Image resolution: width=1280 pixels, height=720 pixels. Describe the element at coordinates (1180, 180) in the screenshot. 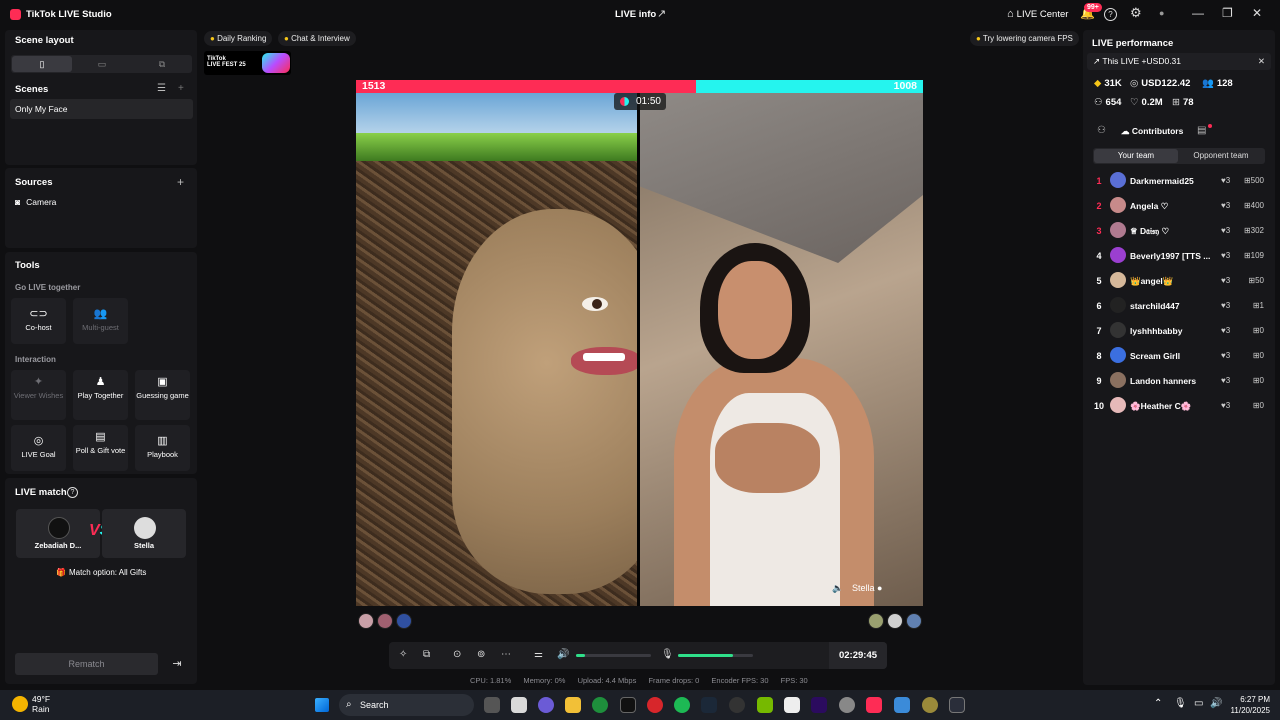

I see `contributor-row: 1 Darkmermaid25 ♥3 ⊞500` at that location.